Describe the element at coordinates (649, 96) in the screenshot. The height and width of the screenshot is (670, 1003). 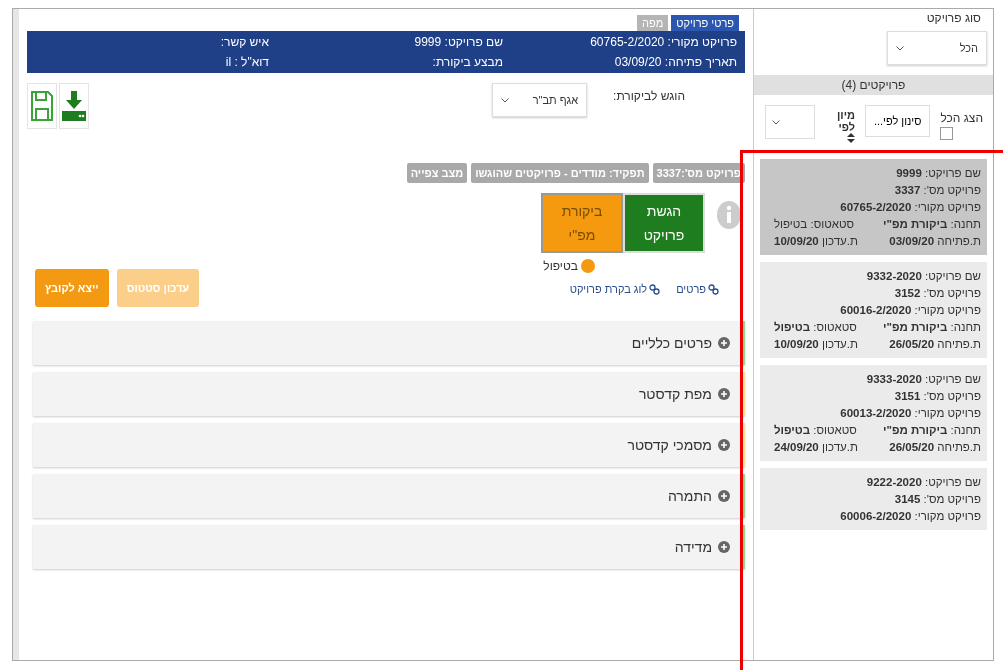
I see `submitted-label: הוגש לביקורת:` at that location.